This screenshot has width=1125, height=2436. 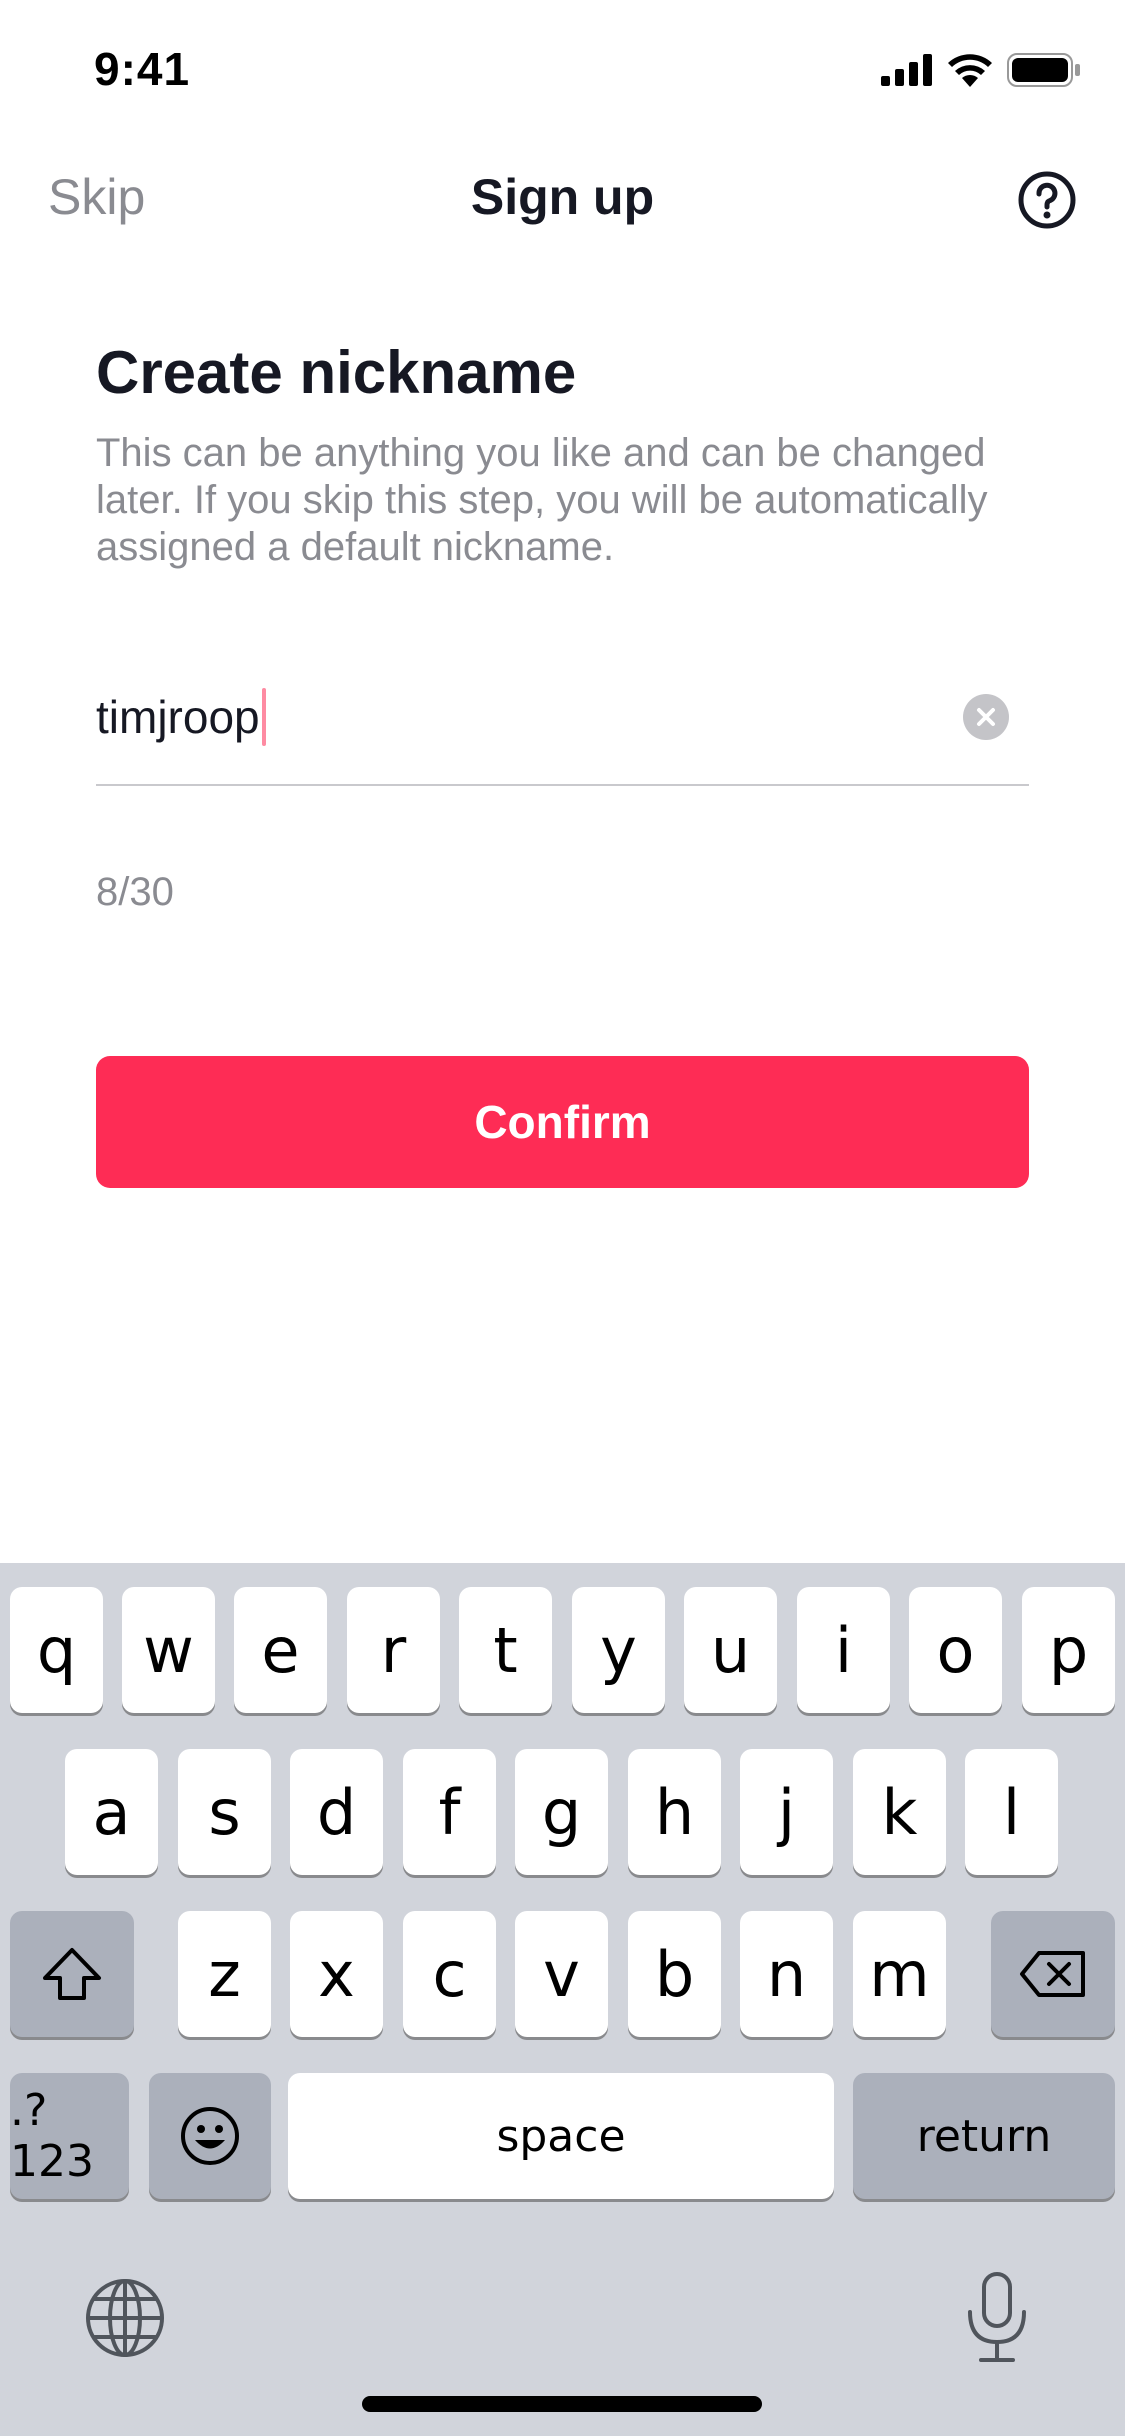 What do you see at coordinates (1043, 70) in the screenshot?
I see `battery-icon` at bounding box center [1043, 70].